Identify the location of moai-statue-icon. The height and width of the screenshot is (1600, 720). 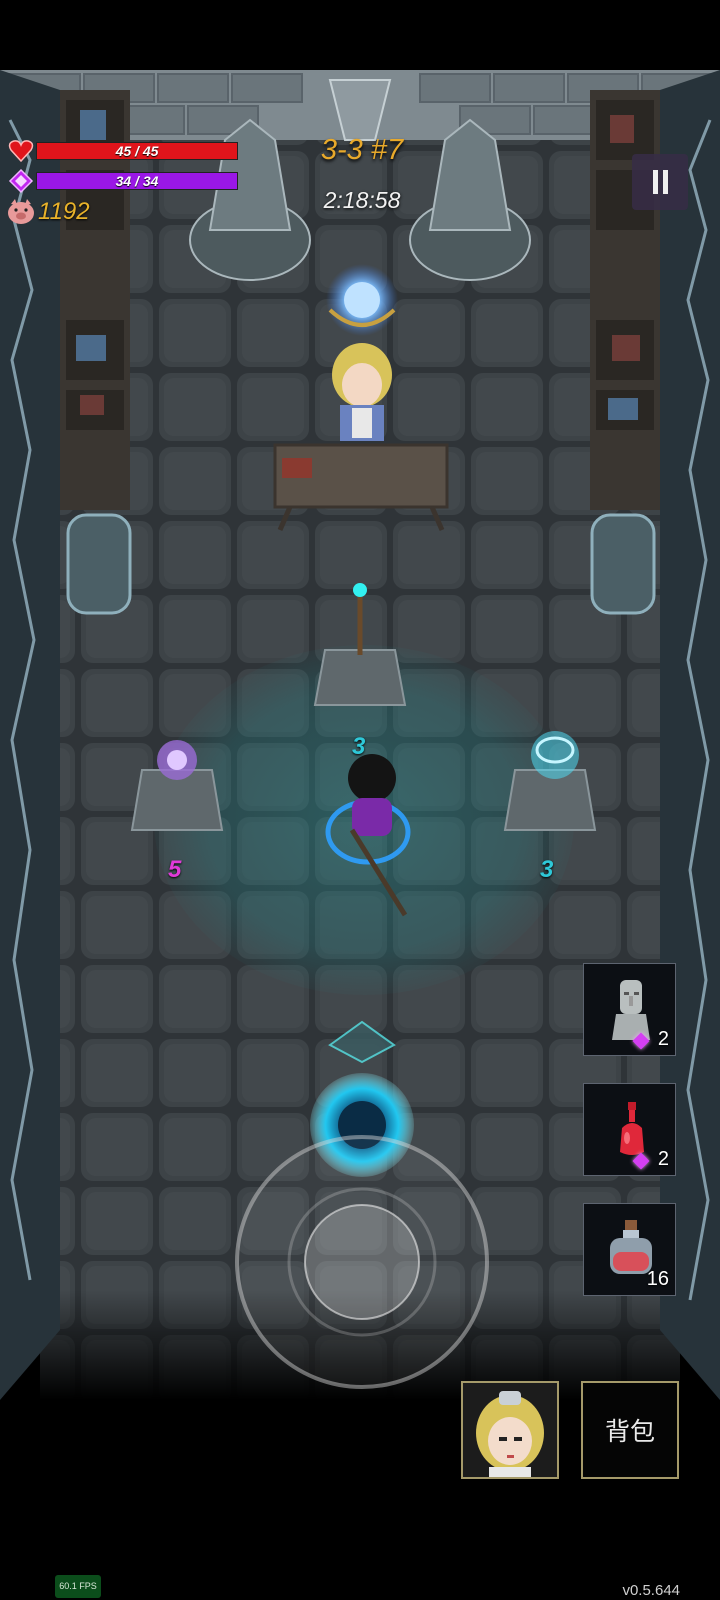
(631, 1010).